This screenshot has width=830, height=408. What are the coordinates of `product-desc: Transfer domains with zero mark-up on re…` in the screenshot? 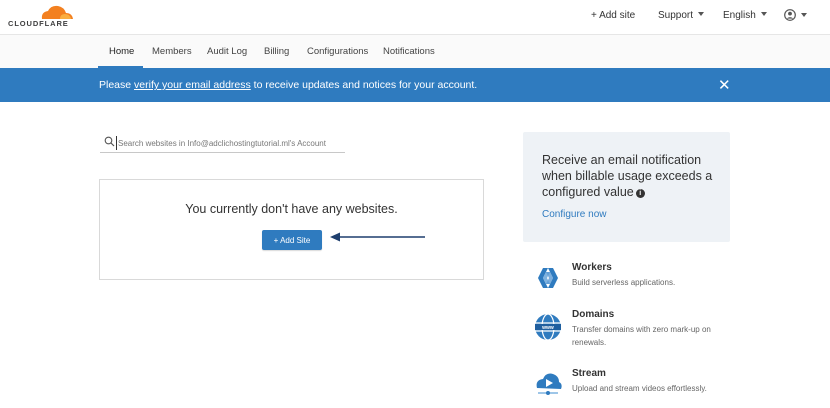 It's located at (641, 336).